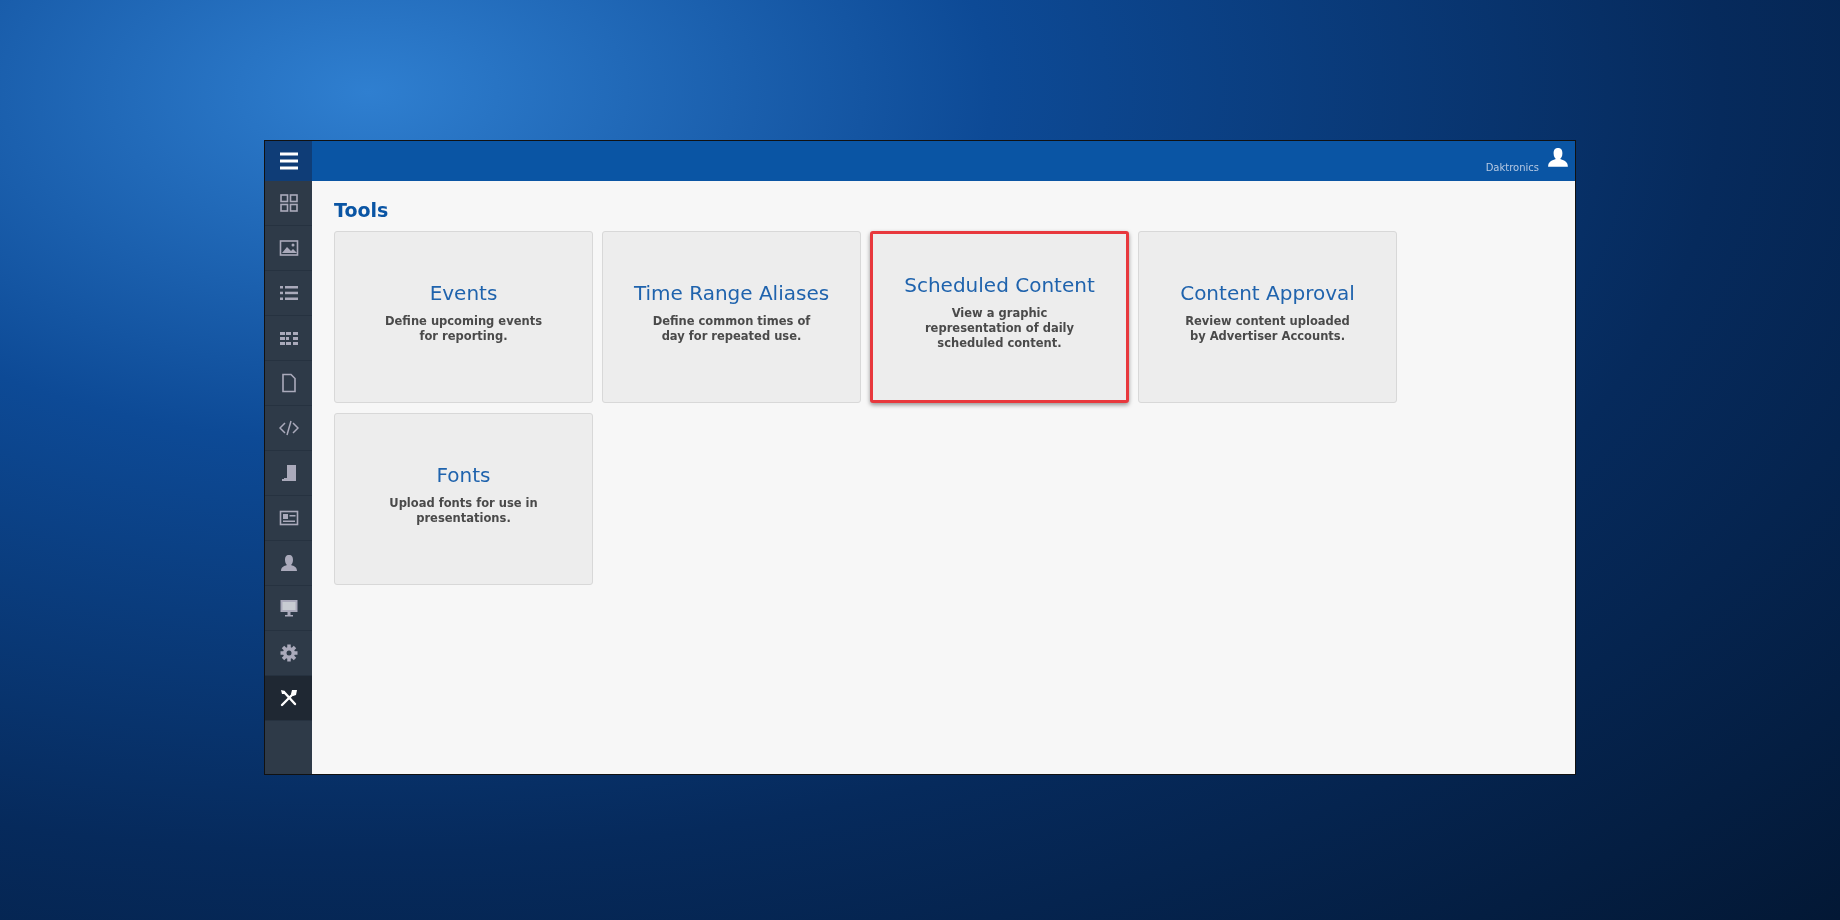  I want to click on tool-card: Scheduled Content View a graphic representation of daily scheduled content., so click(999, 317).